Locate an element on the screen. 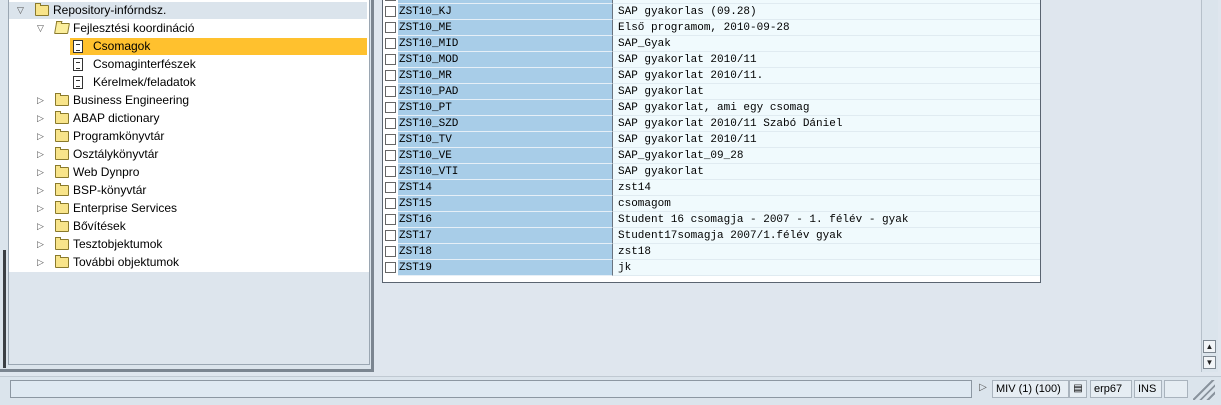 The width and height of the screenshot is (1221, 405). table-row: ZST10_VTI SAP gyakorlat is located at coordinates (711, 172).